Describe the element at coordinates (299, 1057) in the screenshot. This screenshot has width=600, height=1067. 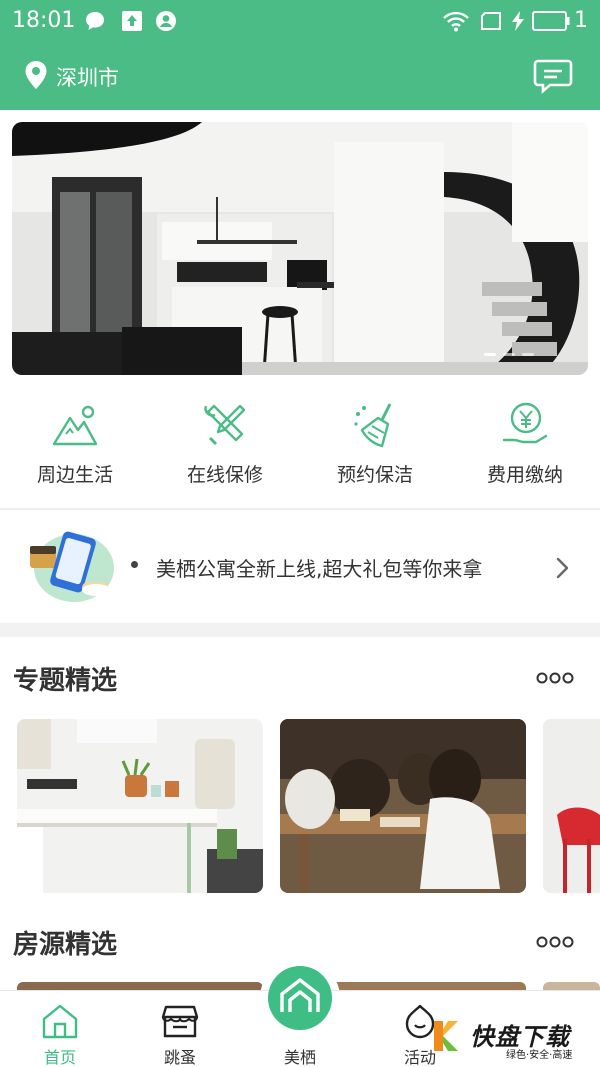
I see `nav-label: 美栖` at that location.